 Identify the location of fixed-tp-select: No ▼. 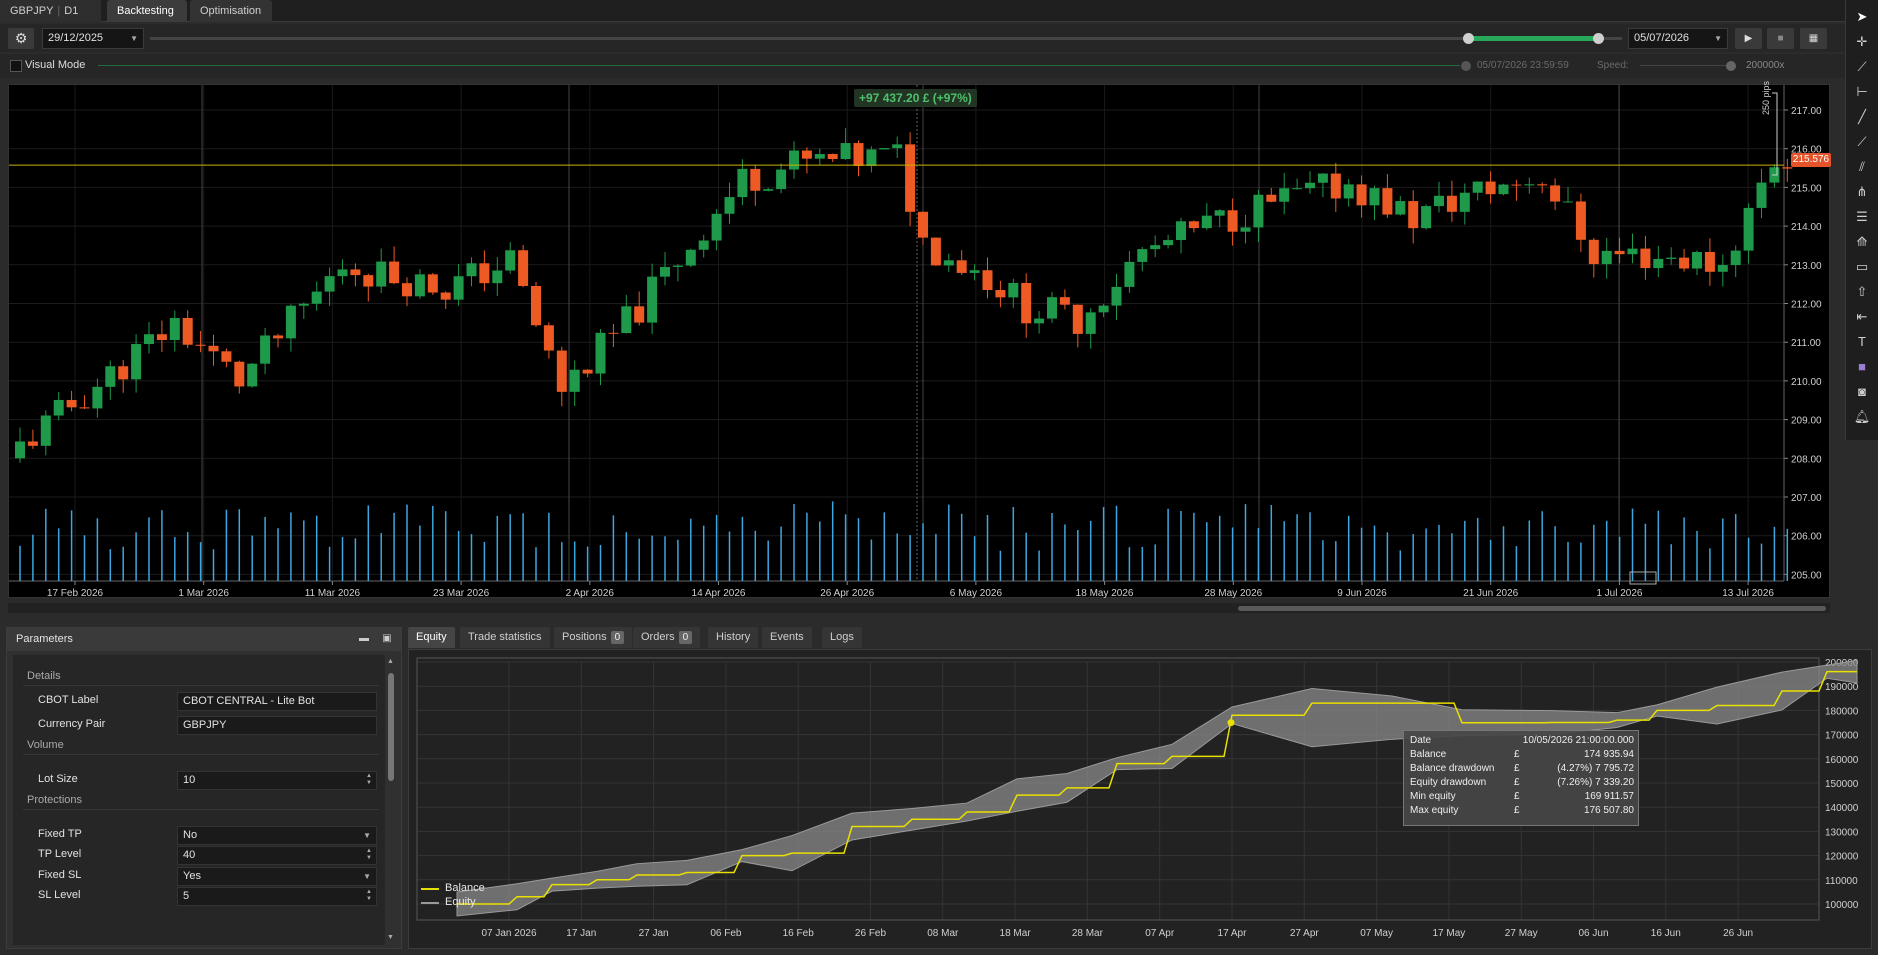
(277, 835).